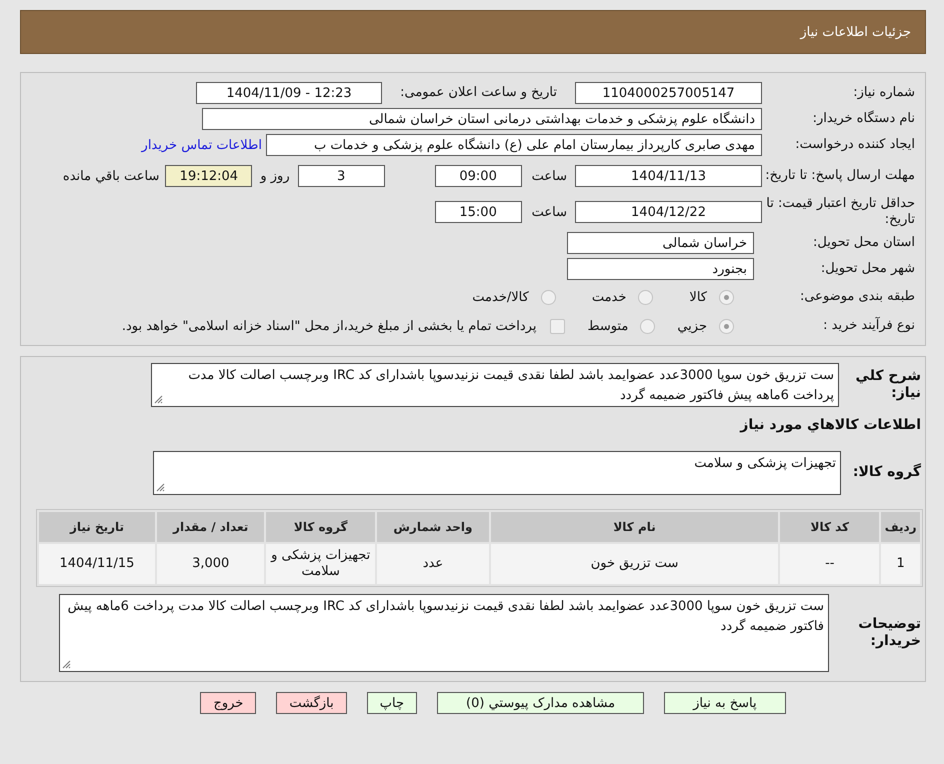 Image resolution: width=944 pixels, height=764 pixels. Describe the element at coordinates (495, 385) in the screenshot. I see `summary-text-area: ست تزریق خون سوپا 3000عدد عضوایمد باشد لطفا نقدی قیمت نزنیدسوپا باشدارای کد IRC وبرچسب اصالت کالا مدت پرداخت 6ماهه پیش فاکتور ضمیمه گردد` at that location.